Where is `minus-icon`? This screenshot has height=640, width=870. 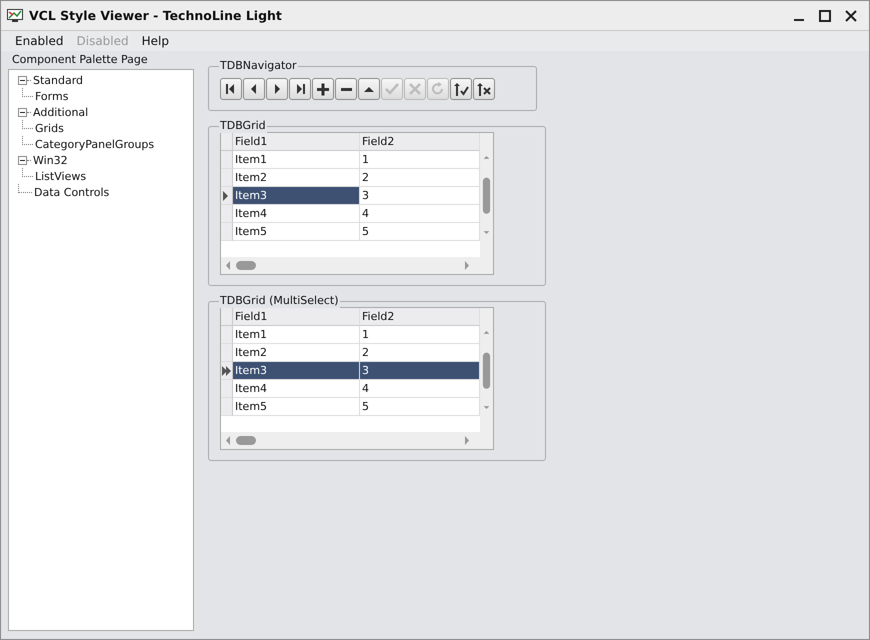 minus-icon is located at coordinates (346, 89).